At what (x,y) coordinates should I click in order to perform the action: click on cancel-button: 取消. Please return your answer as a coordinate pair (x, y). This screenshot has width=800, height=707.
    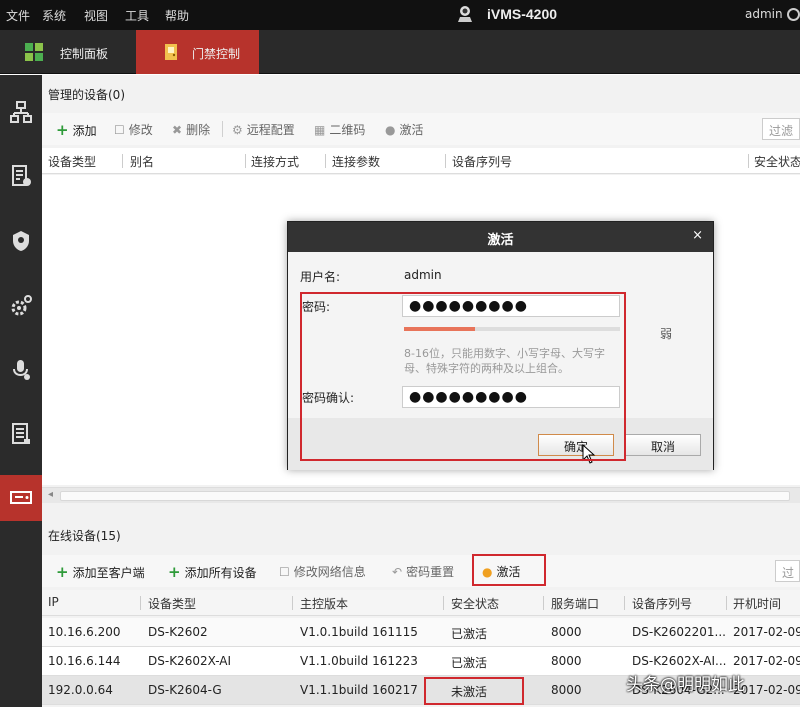
    Looking at the image, I should click on (663, 445).